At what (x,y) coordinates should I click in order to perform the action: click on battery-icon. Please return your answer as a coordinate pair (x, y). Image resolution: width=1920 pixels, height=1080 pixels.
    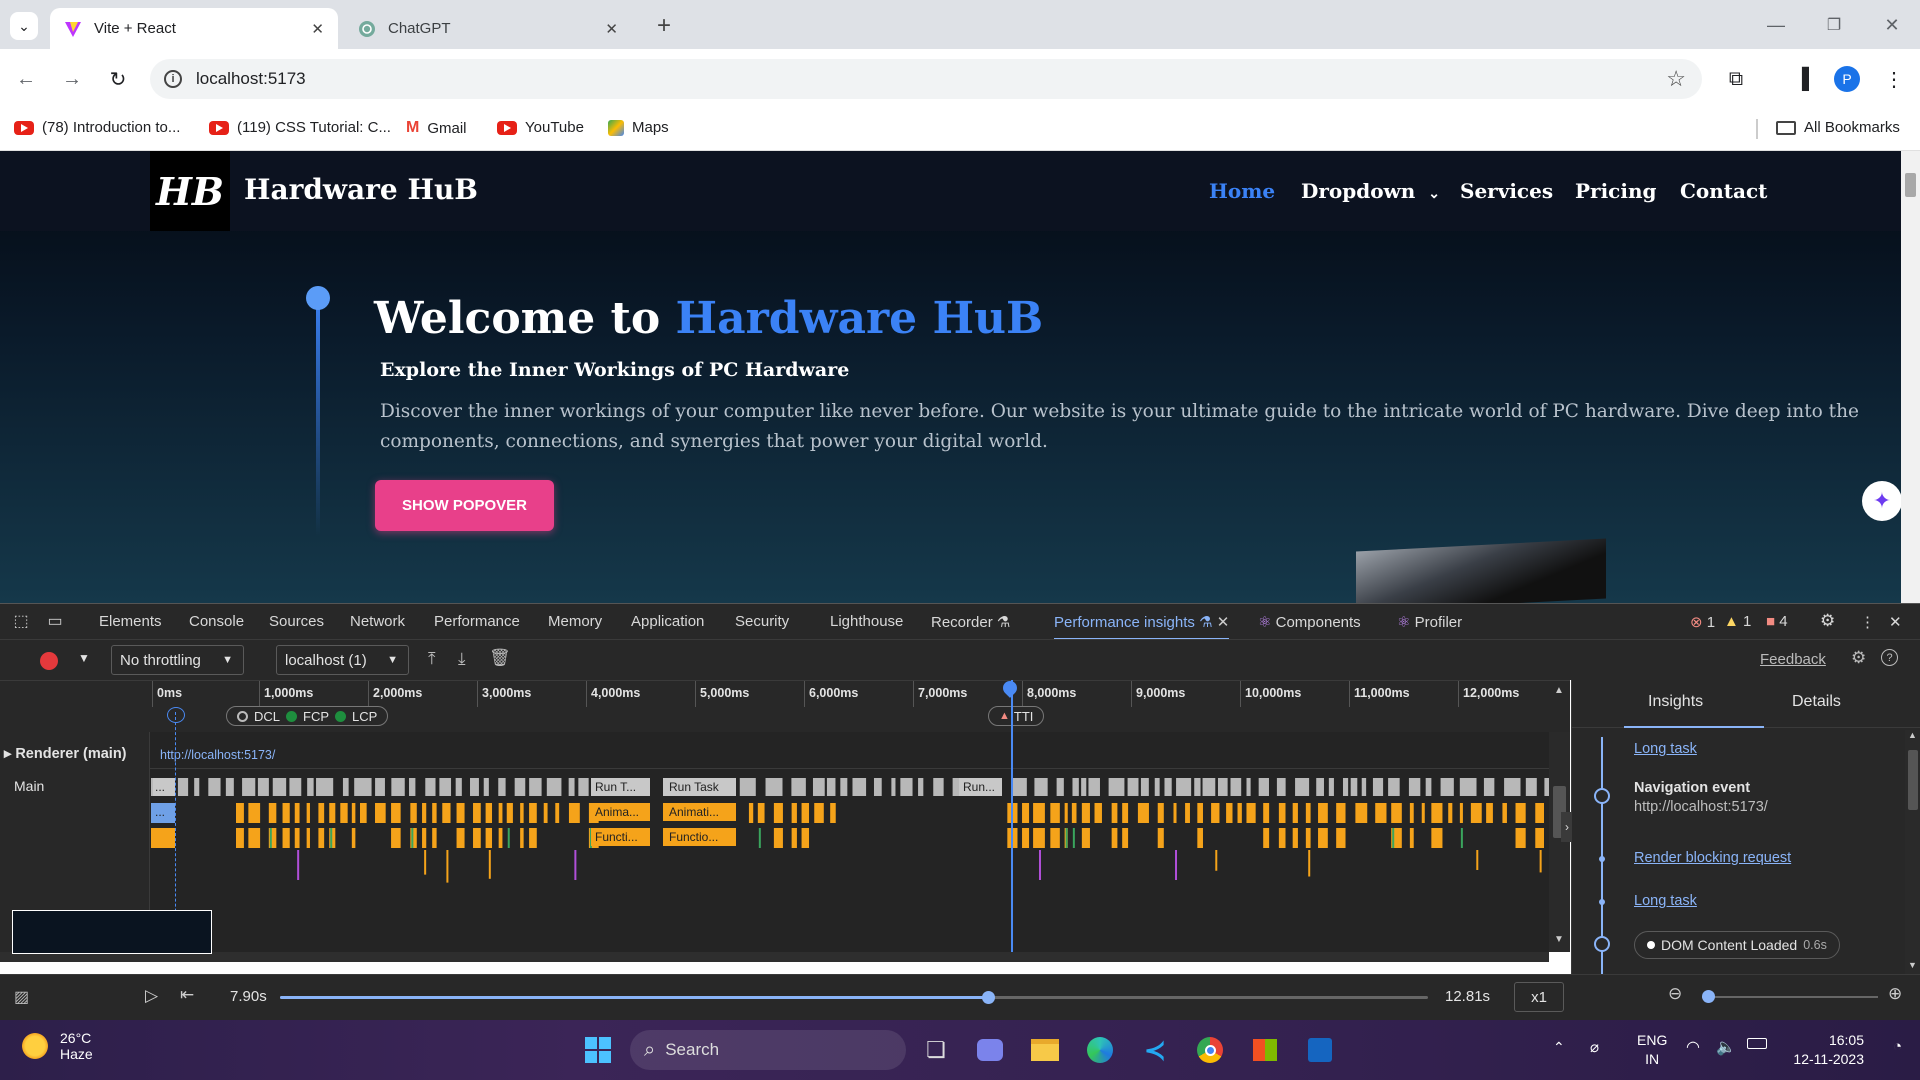
    Looking at the image, I should click on (1757, 1043).